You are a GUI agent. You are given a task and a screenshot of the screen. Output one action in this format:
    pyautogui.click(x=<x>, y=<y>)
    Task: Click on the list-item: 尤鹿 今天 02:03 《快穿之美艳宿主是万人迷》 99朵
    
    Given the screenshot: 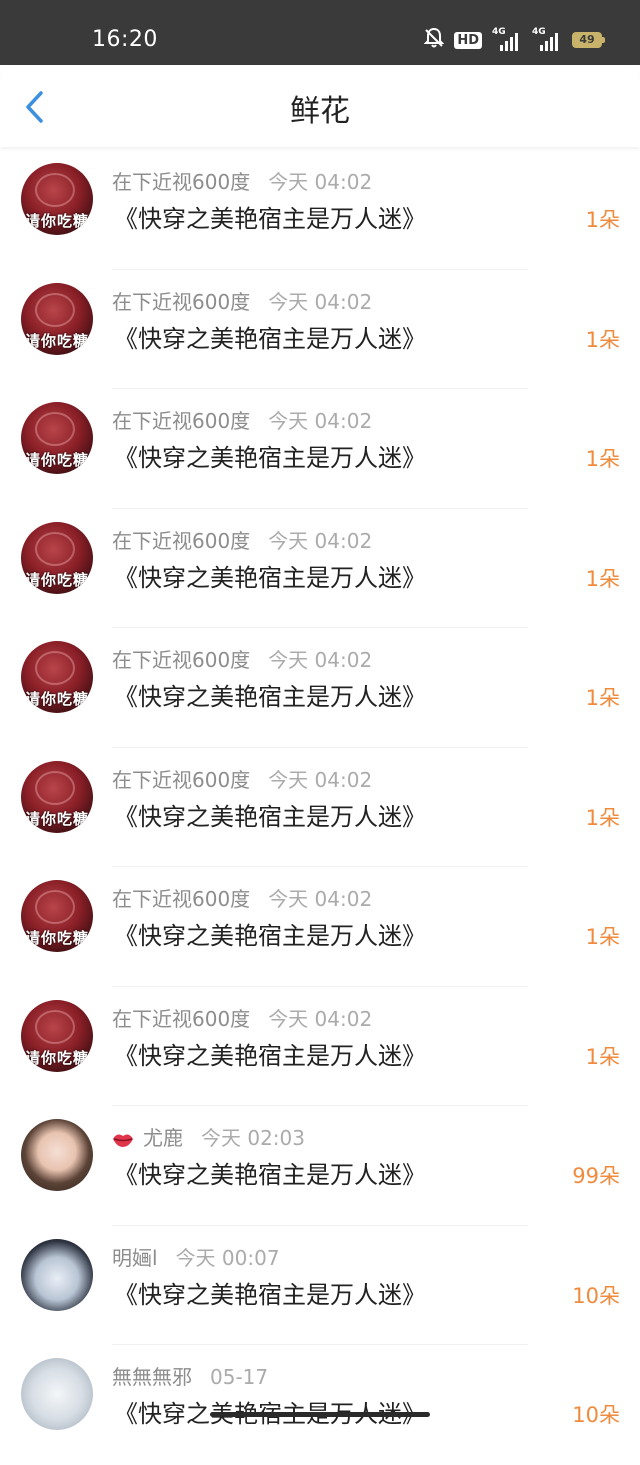 What is the action you would take?
    pyautogui.click(x=320, y=1166)
    